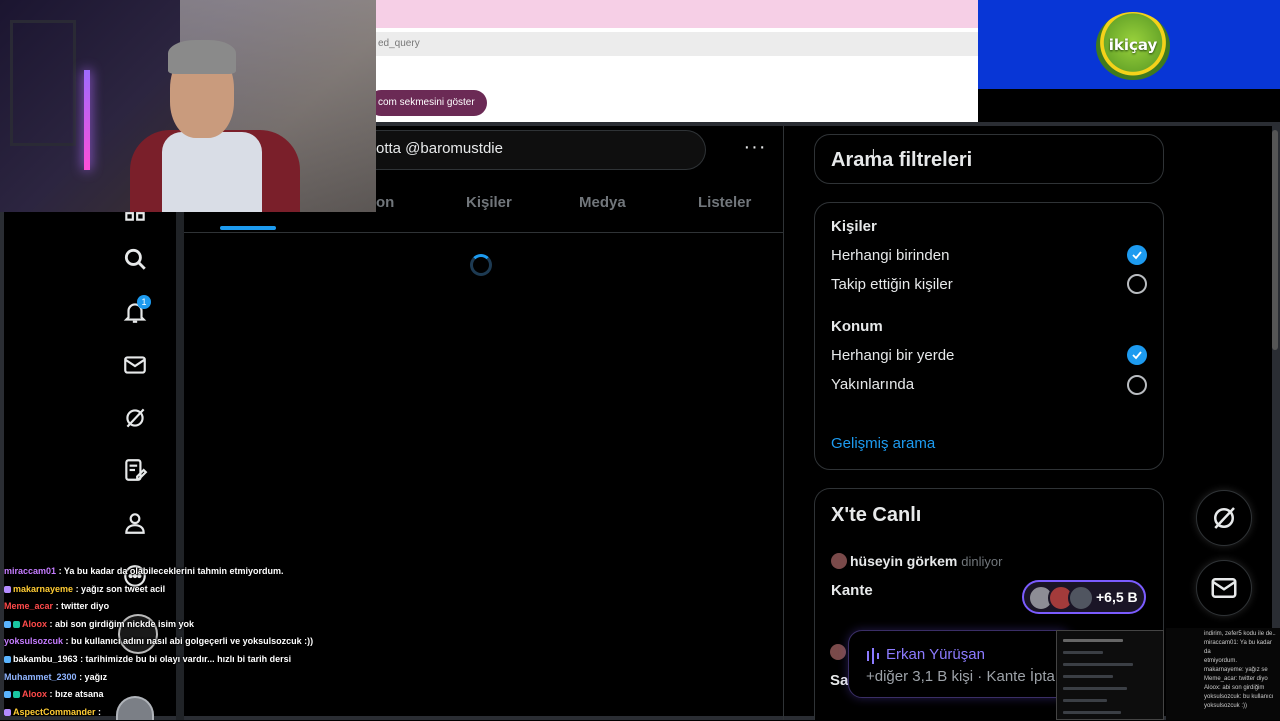 The image size is (1280, 721). Describe the element at coordinates (852, 590) in the screenshot. I see `space-title: Kante` at that location.